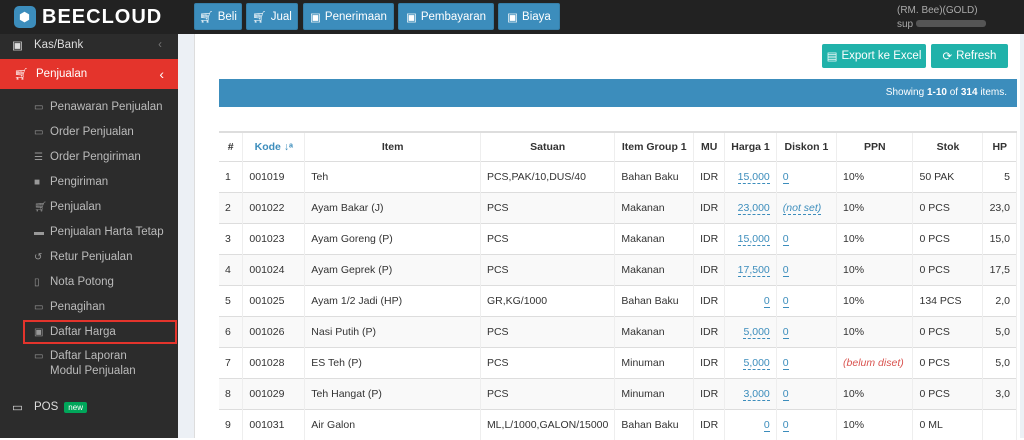 Image resolution: width=1024 pixels, height=440 pixels. Describe the element at coordinates (89, 407) in the screenshot. I see `sidebar-item-pos: ▭ POS new` at that location.